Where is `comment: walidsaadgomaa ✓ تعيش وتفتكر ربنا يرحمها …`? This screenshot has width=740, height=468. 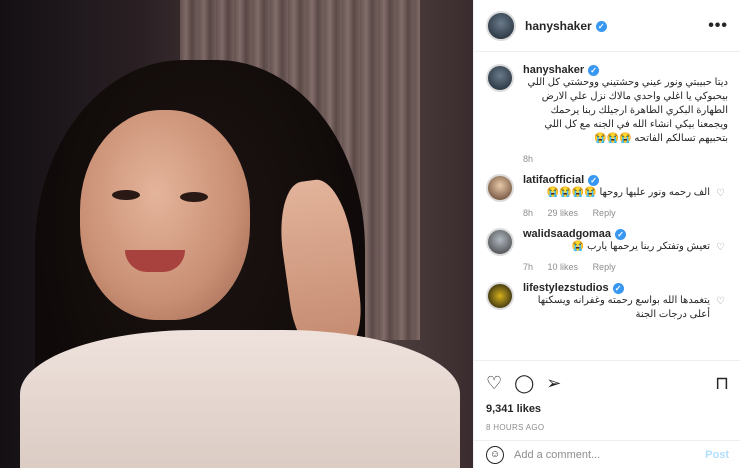 comment: walidsaadgomaa ✓ تعيش وتفتكر ربنا يرحمها … is located at coordinates (607, 250).